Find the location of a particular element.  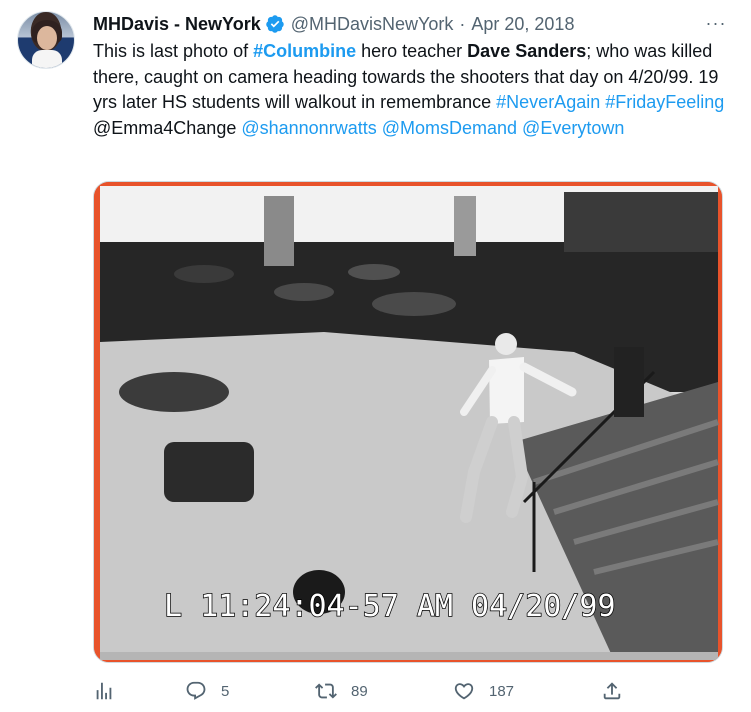

avatar-face is located at coordinates (47, 38).